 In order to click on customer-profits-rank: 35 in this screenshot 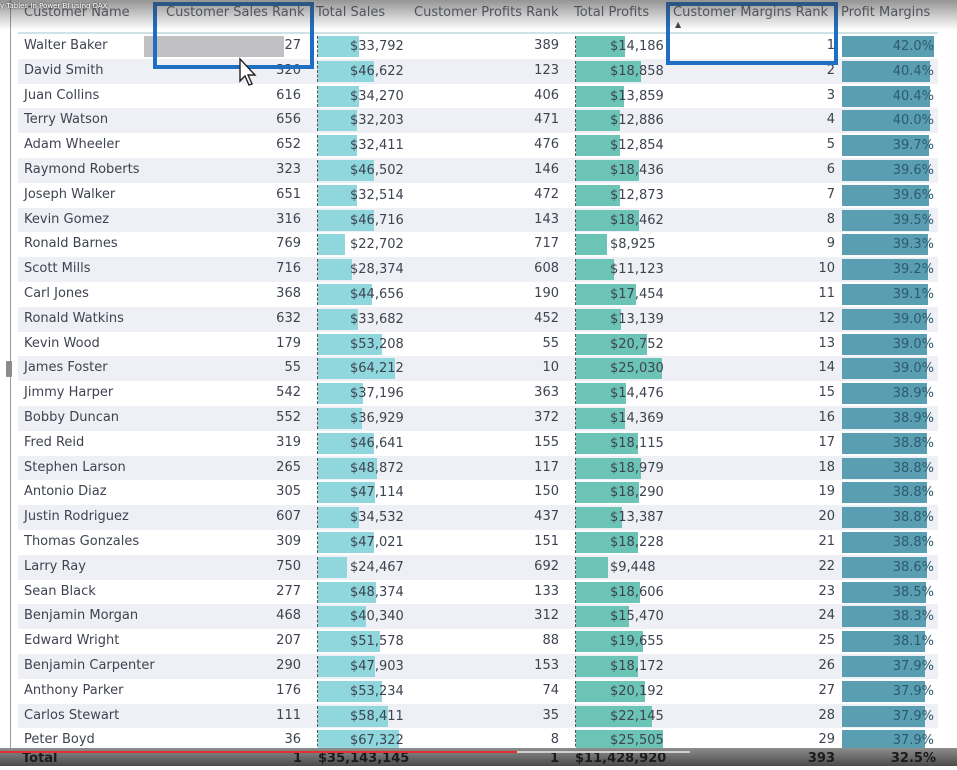, I will do `click(550, 715)`.